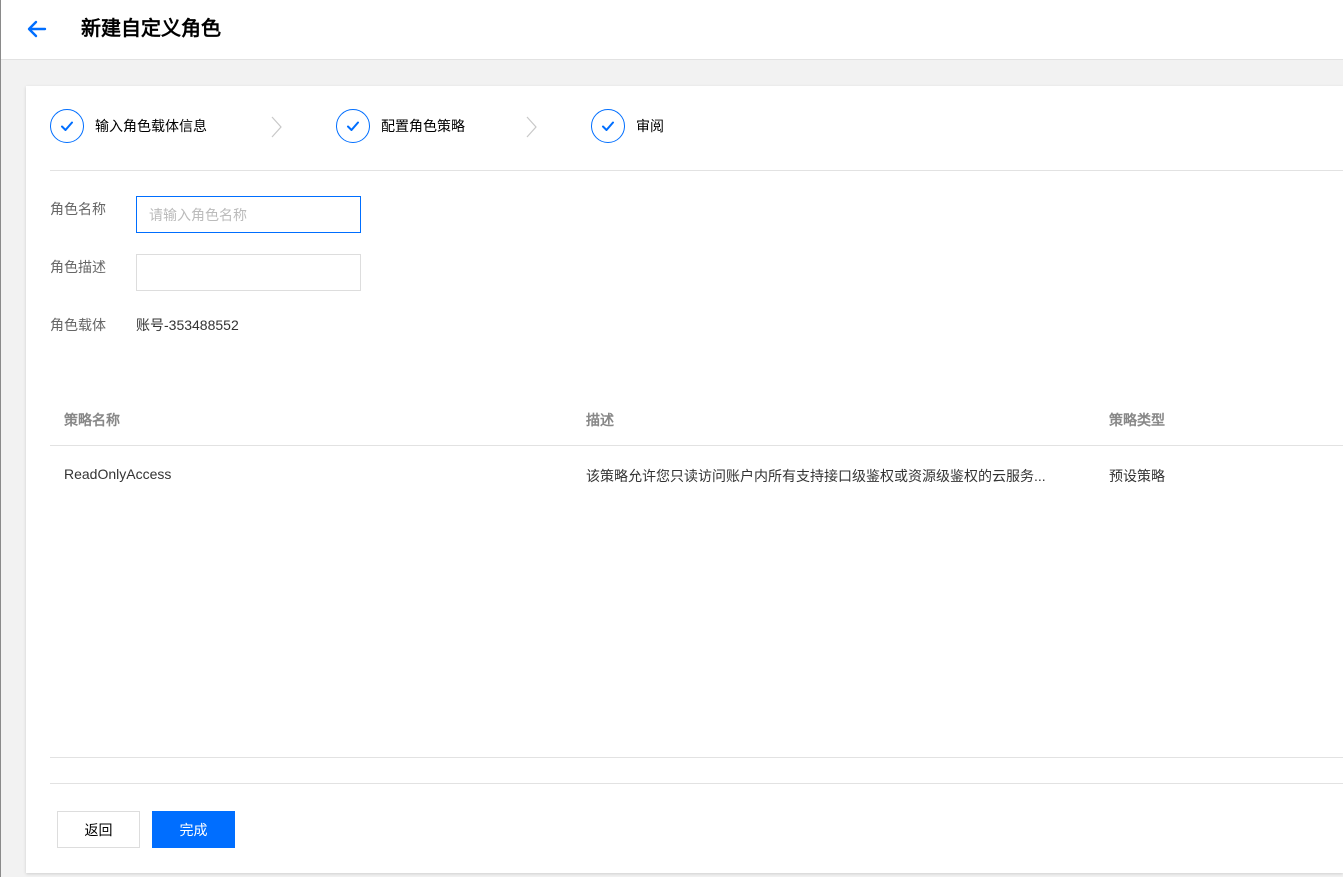 Image resolution: width=1343 pixels, height=877 pixels. Describe the element at coordinates (187, 325) in the screenshot. I see `role-carrier-value: 账号-353488552` at that location.